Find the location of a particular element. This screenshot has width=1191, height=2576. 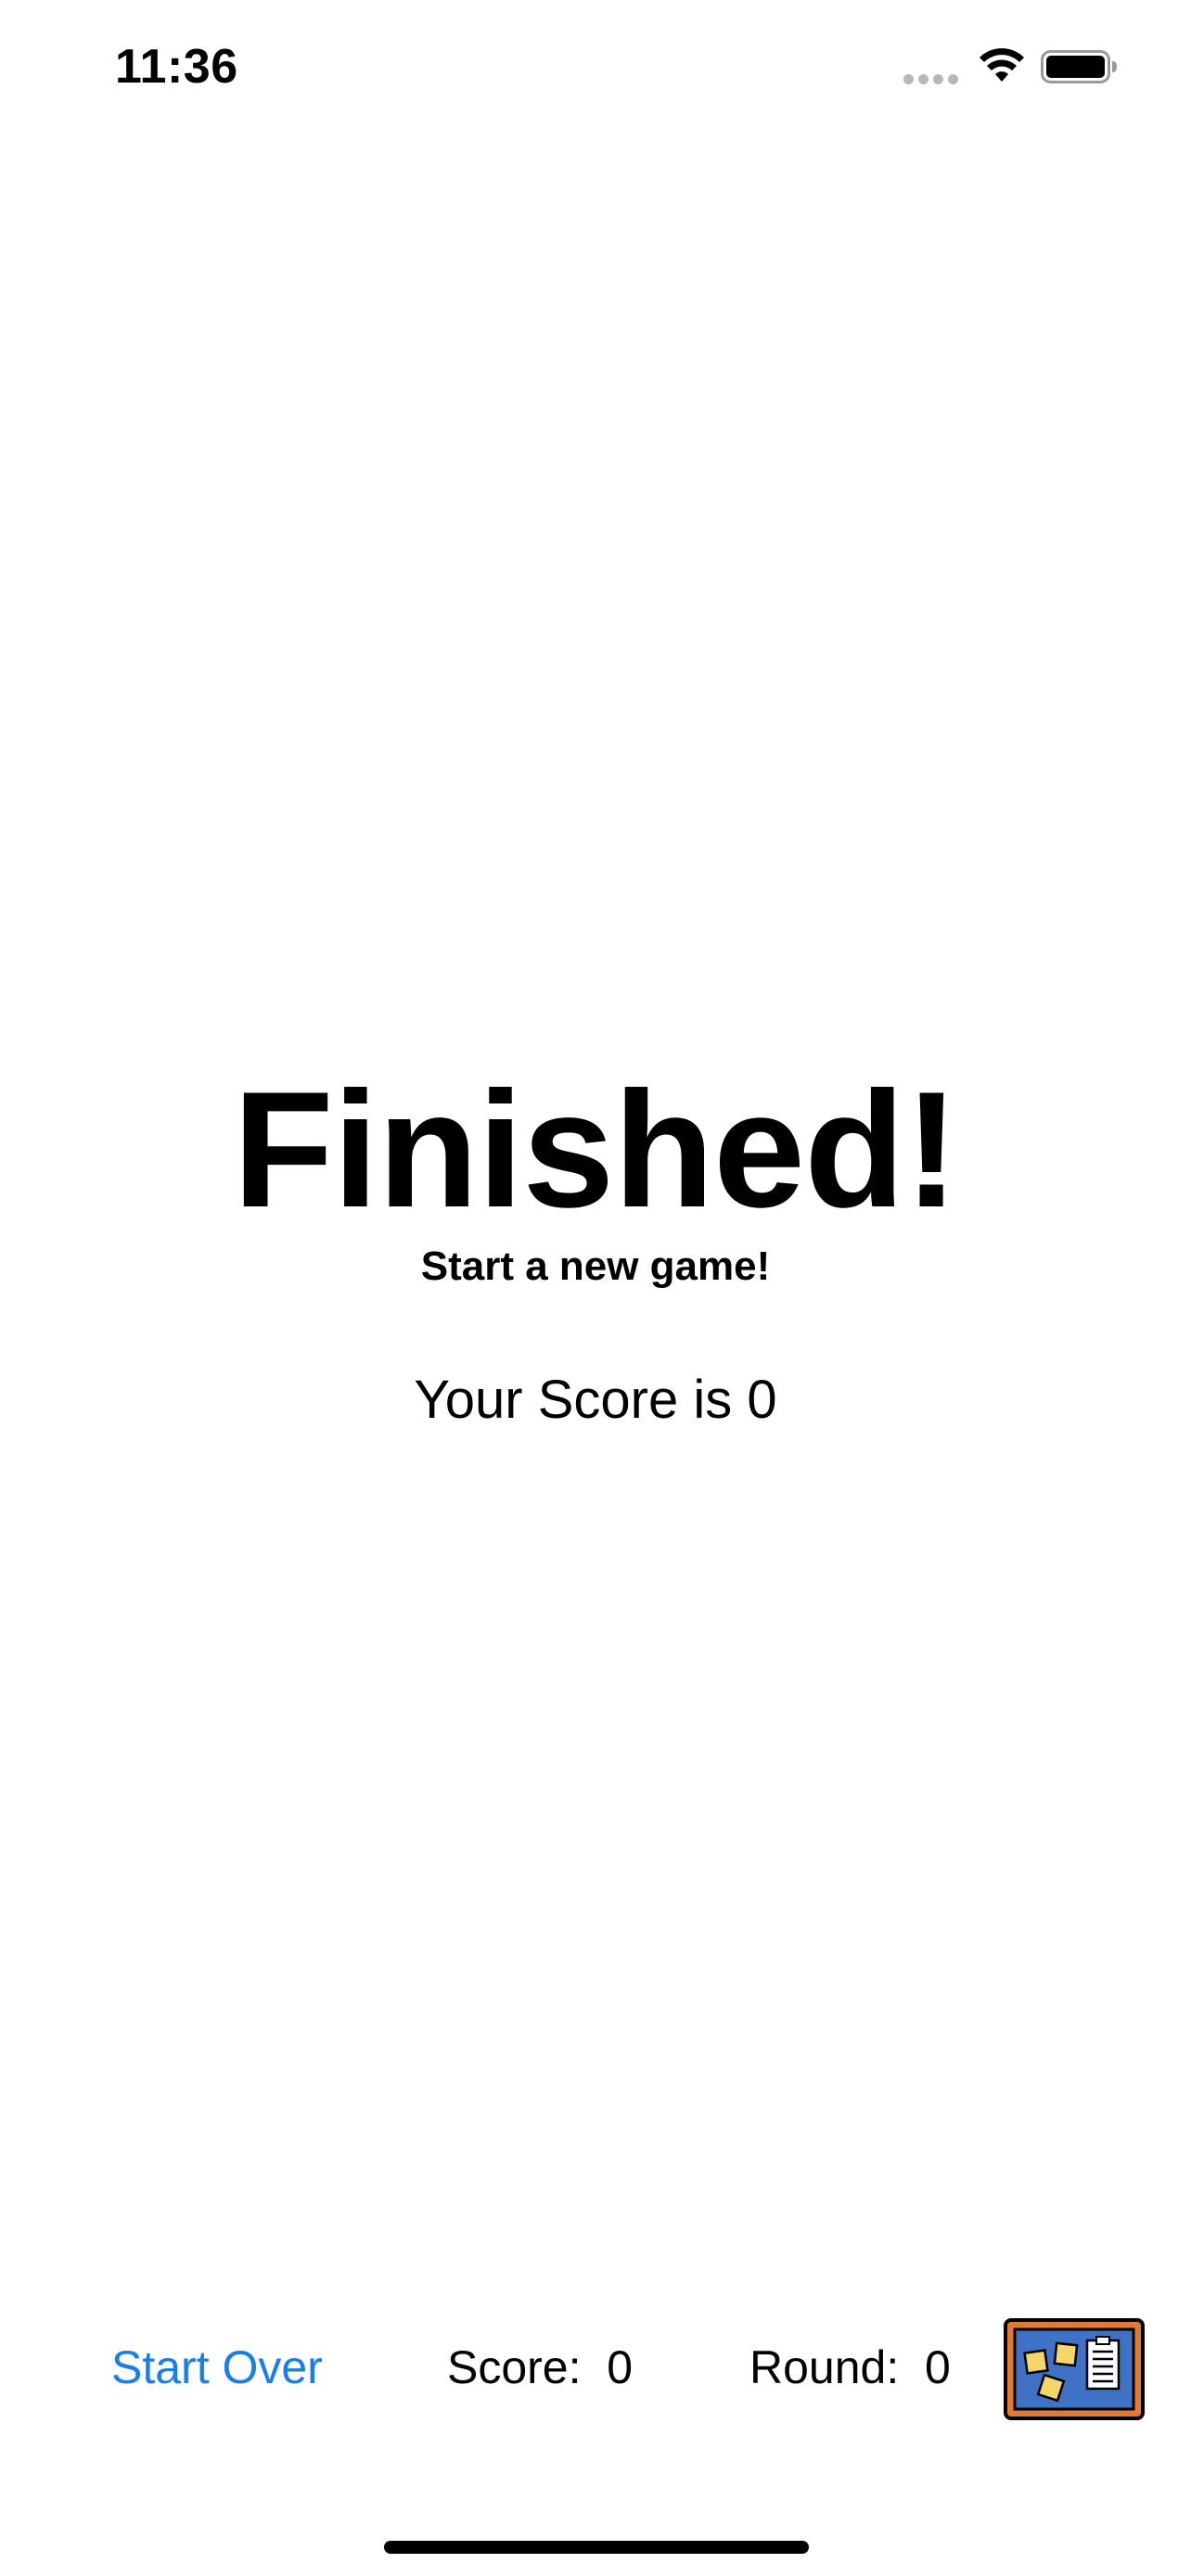

bottom-toolbar: Start Over Score: 0 Round: 0 is located at coordinates (595, 2373).